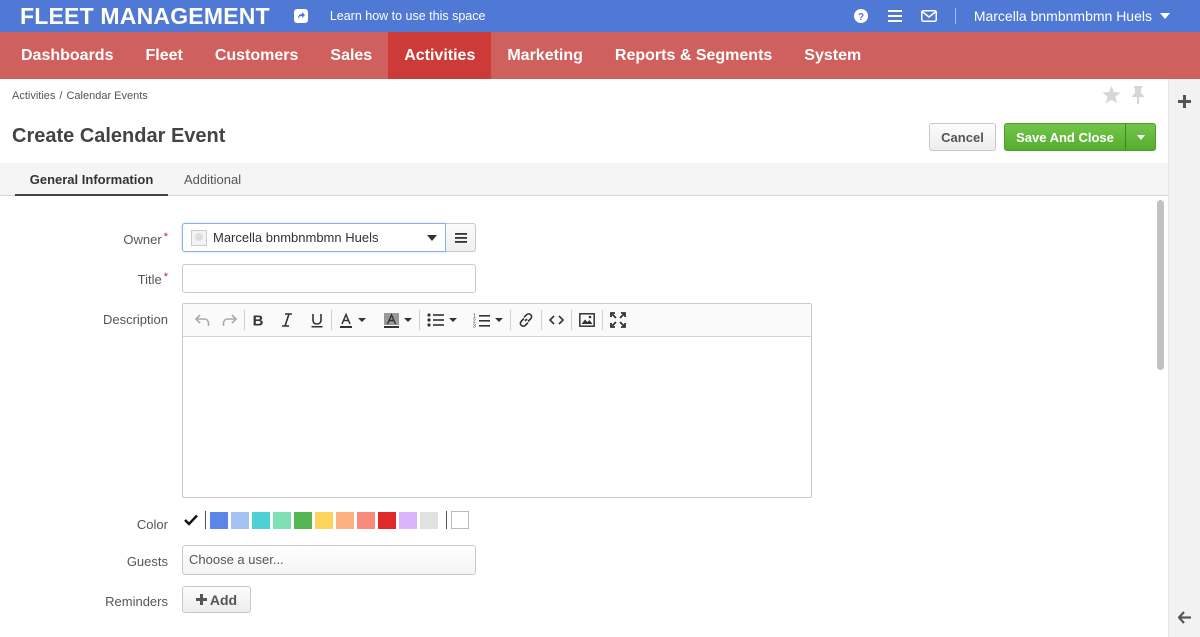 This screenshot has width=1200, height=637. Describe the element at coordinates (408, 16) in the screenshot. I see `learn-how-link: Learn how to use this space` at that location.